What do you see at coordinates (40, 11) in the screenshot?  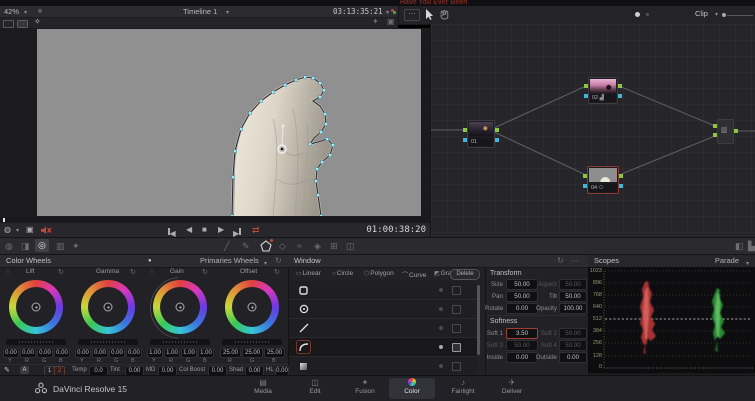 I see `bypass-indicator-icon` at bounding box center [40, 11].